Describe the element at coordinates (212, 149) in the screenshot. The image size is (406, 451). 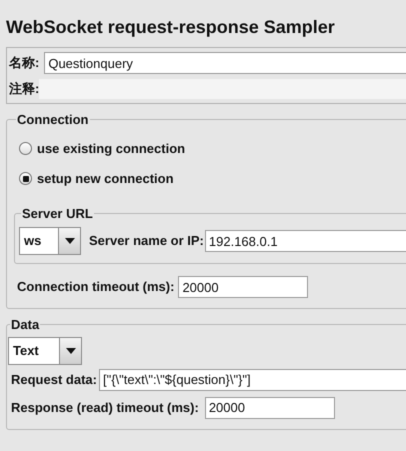
I see `radio-option: use existing connection` at that location.